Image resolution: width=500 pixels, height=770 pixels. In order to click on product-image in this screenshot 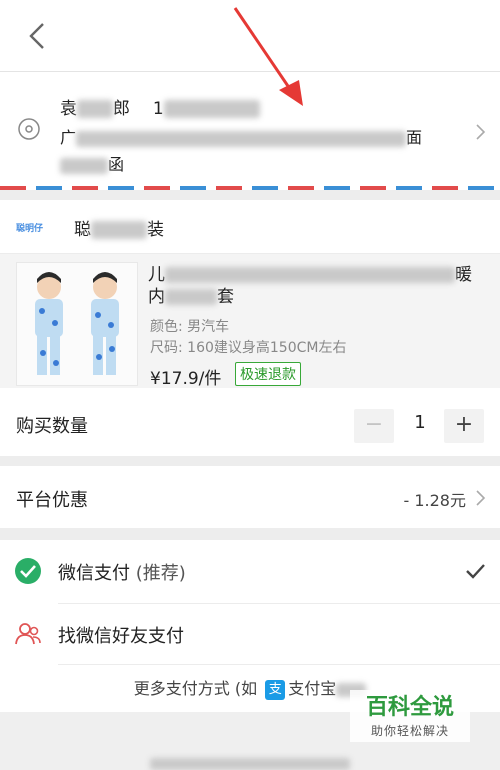, I will do `click(77, 324)`.